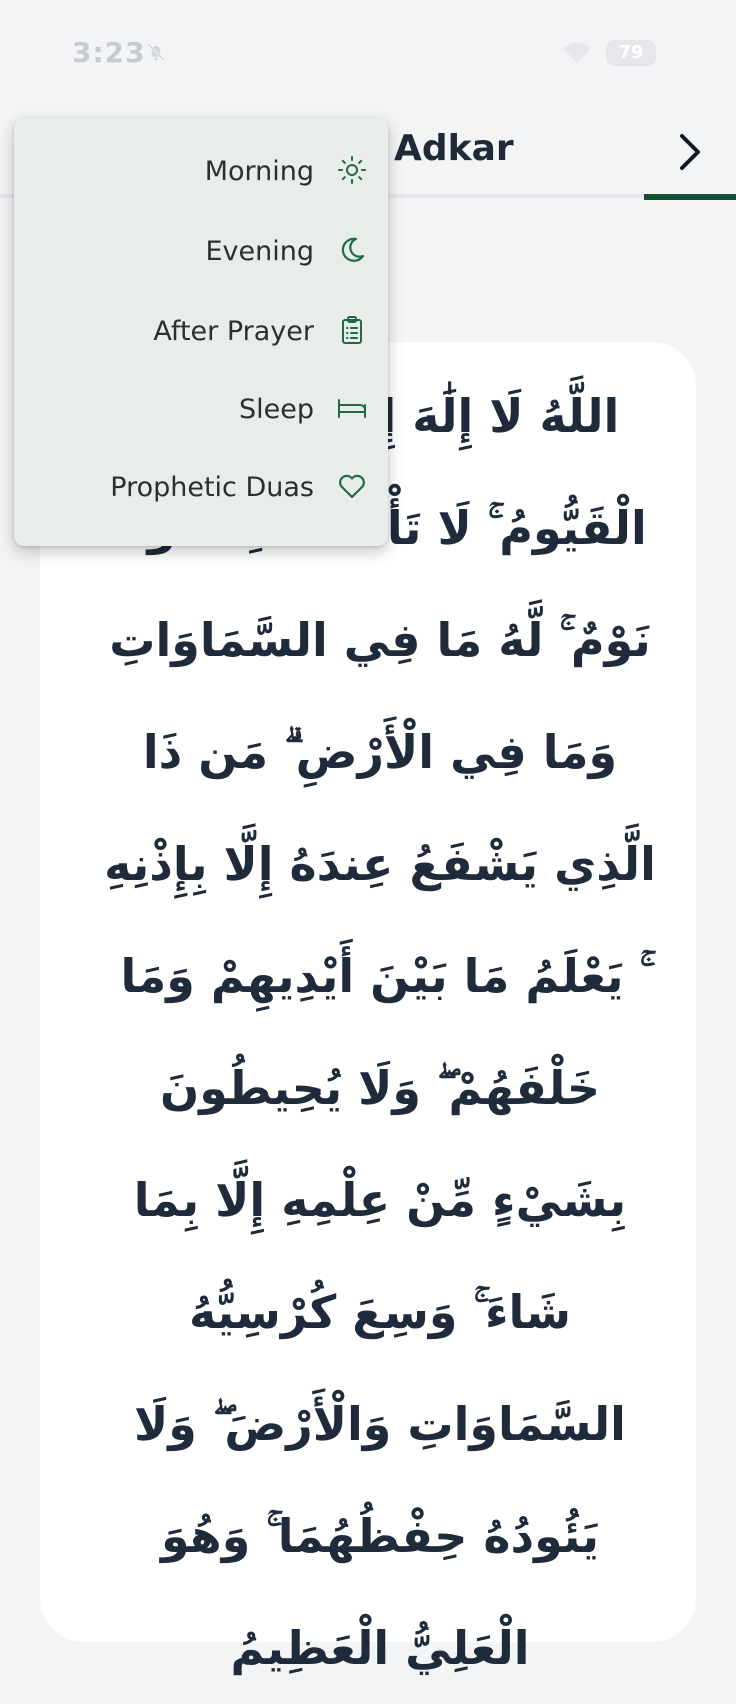  What do you see at coordinates (352, 486) in the screenshot?
I see `heart-icon` at bounding box center [352, 486].